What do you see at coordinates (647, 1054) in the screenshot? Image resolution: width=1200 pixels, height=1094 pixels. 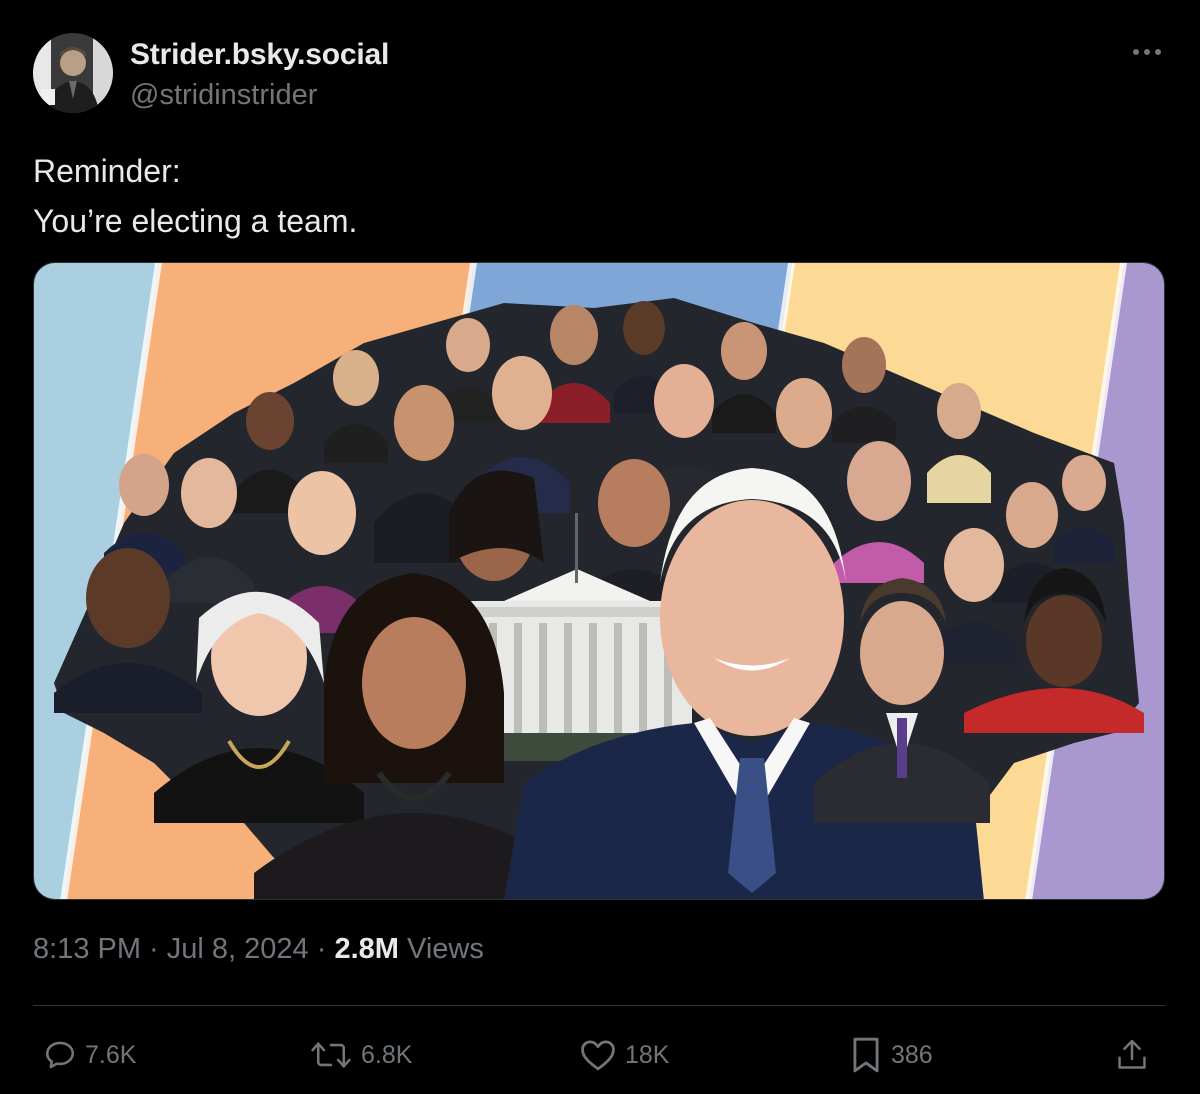 I see `like-count: 18K` at bounding box center [647, 1054].